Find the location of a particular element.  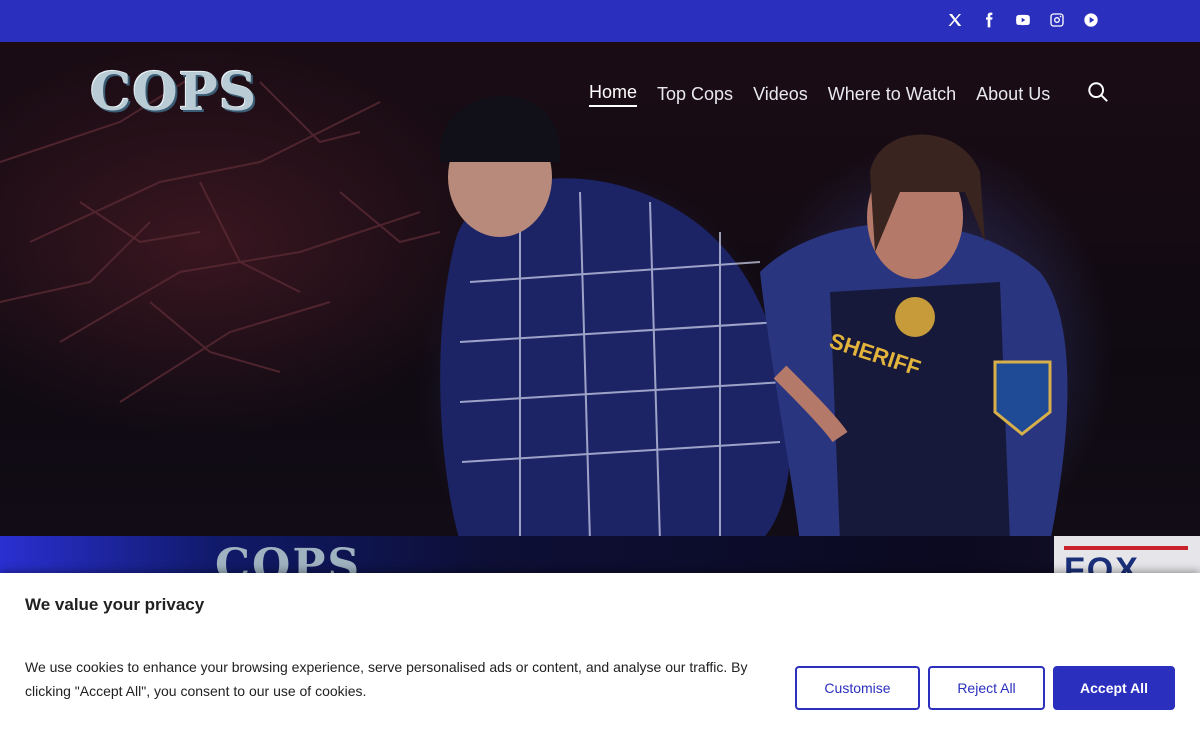

top-bar is located at coordinates (600, 21).